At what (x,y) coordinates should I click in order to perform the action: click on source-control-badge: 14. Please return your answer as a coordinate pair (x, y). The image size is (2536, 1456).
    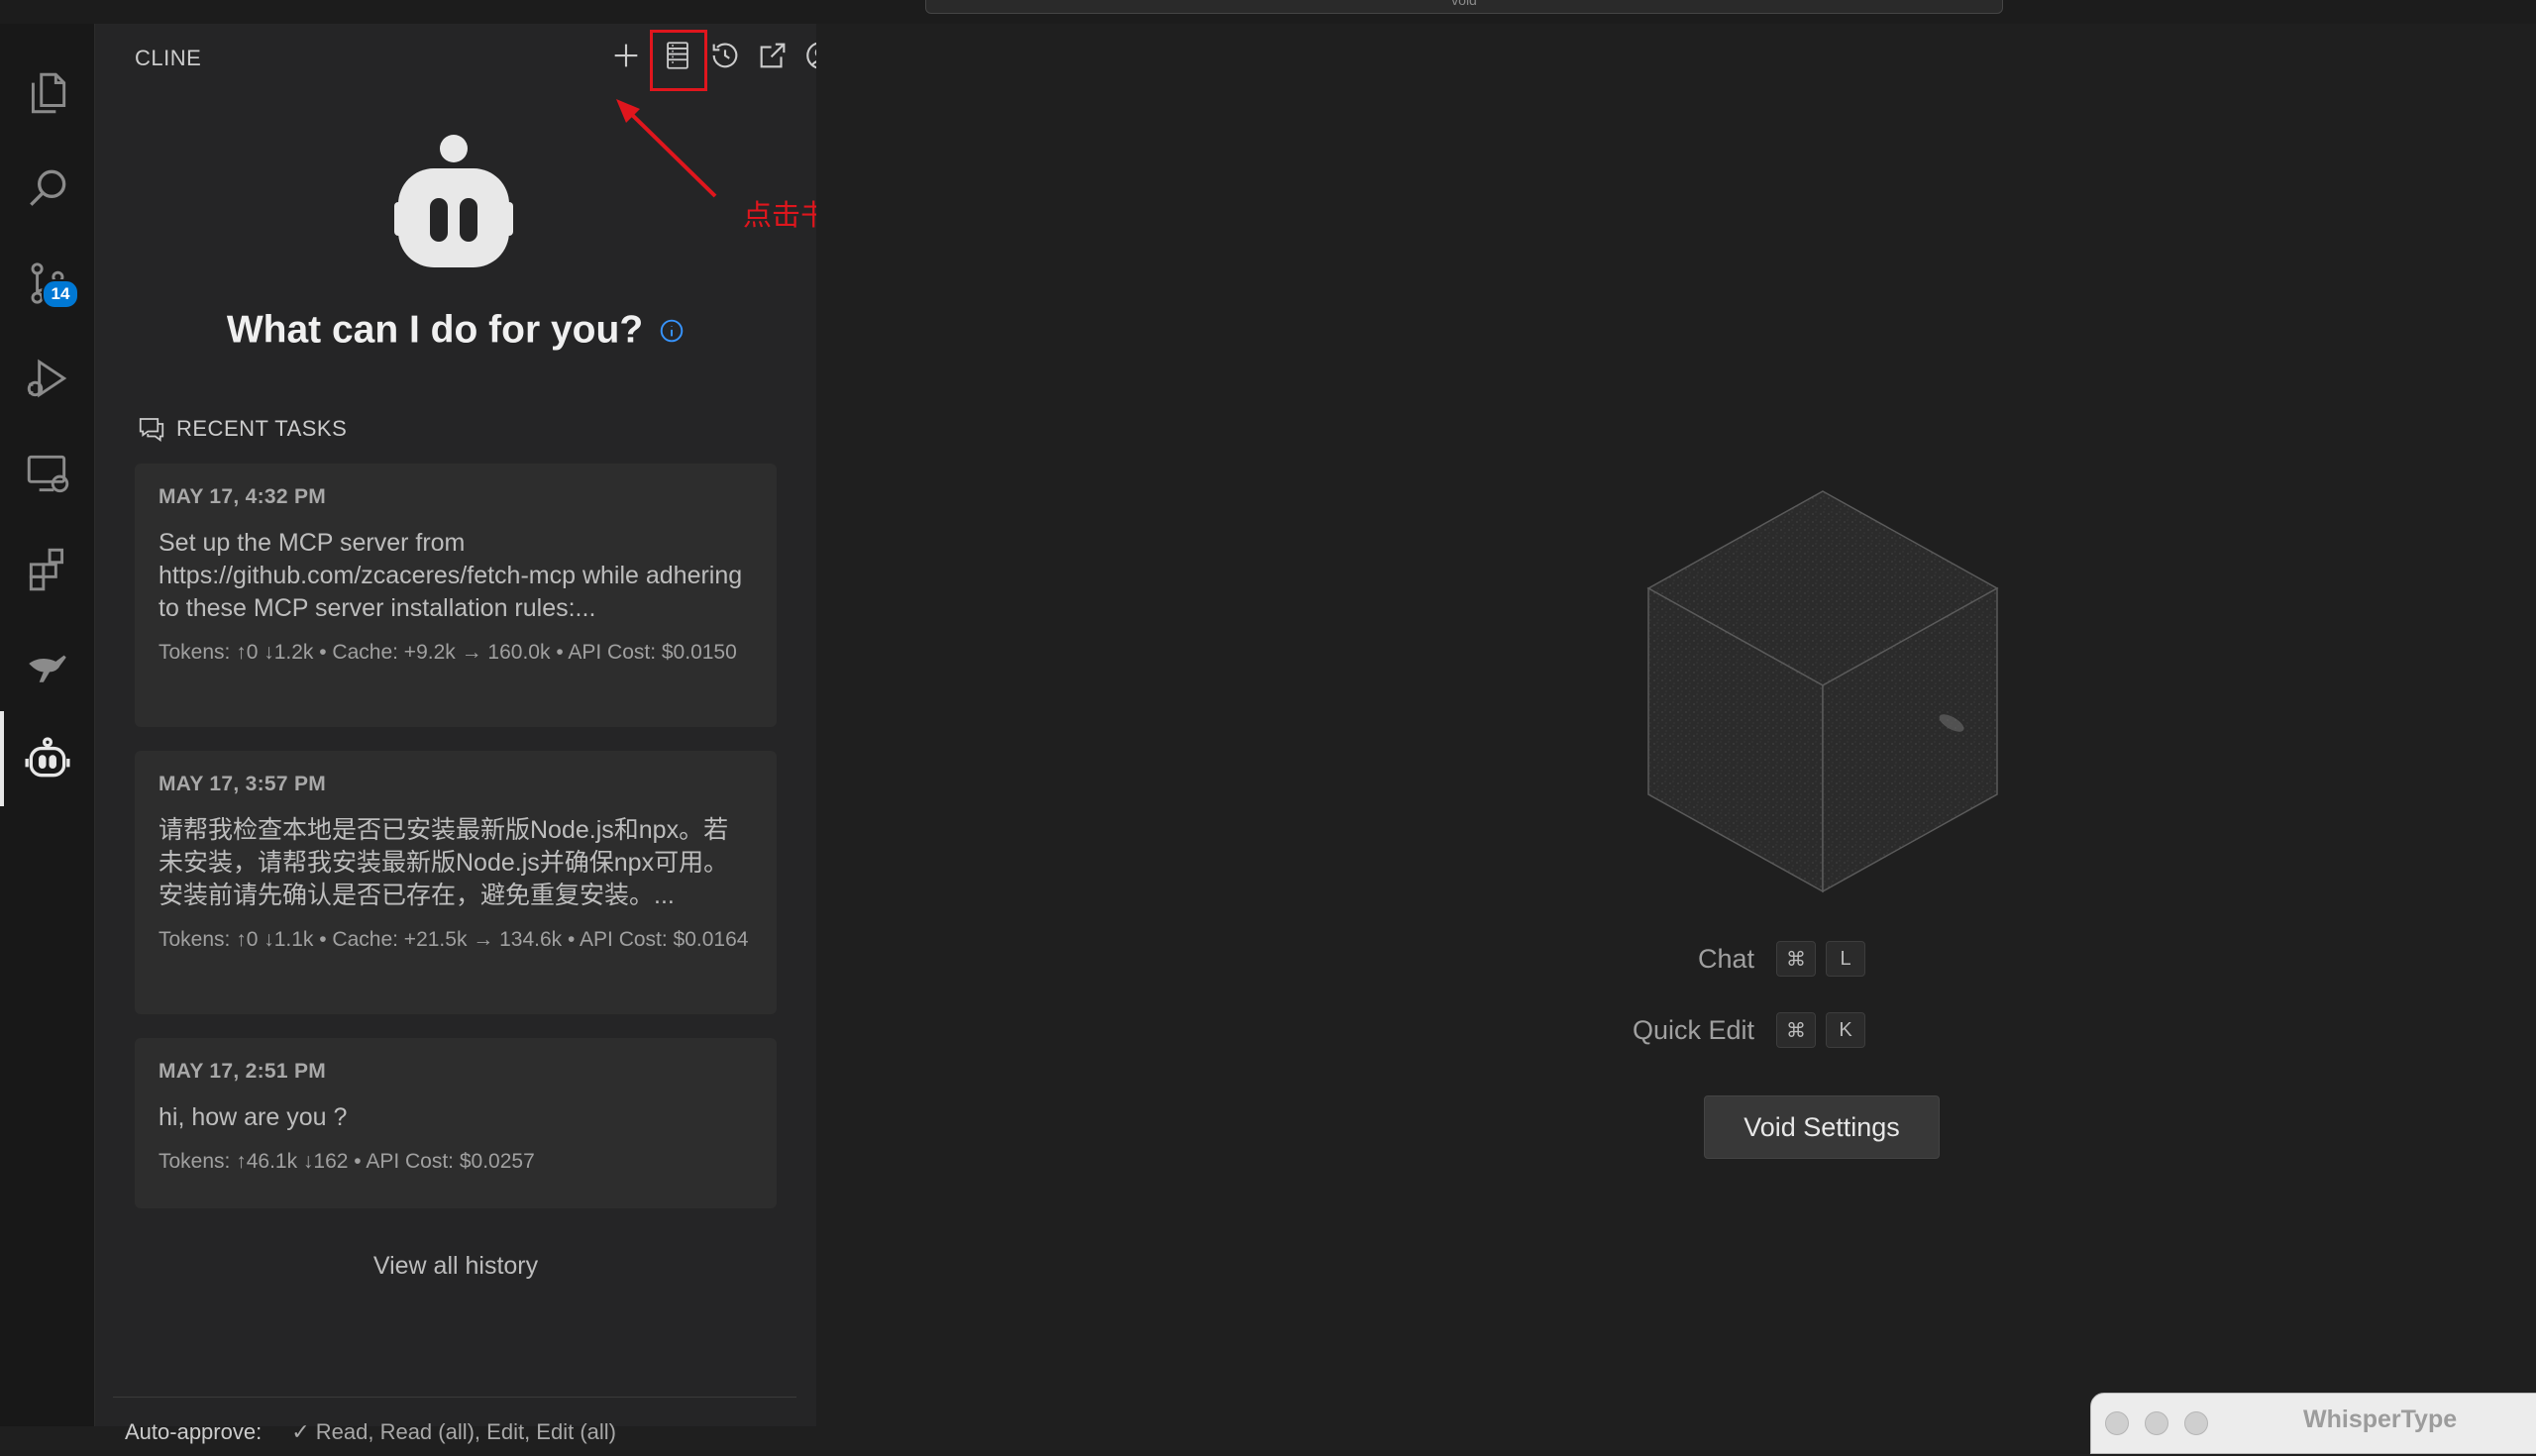
    Looking at the image, I should click on (60, 294).